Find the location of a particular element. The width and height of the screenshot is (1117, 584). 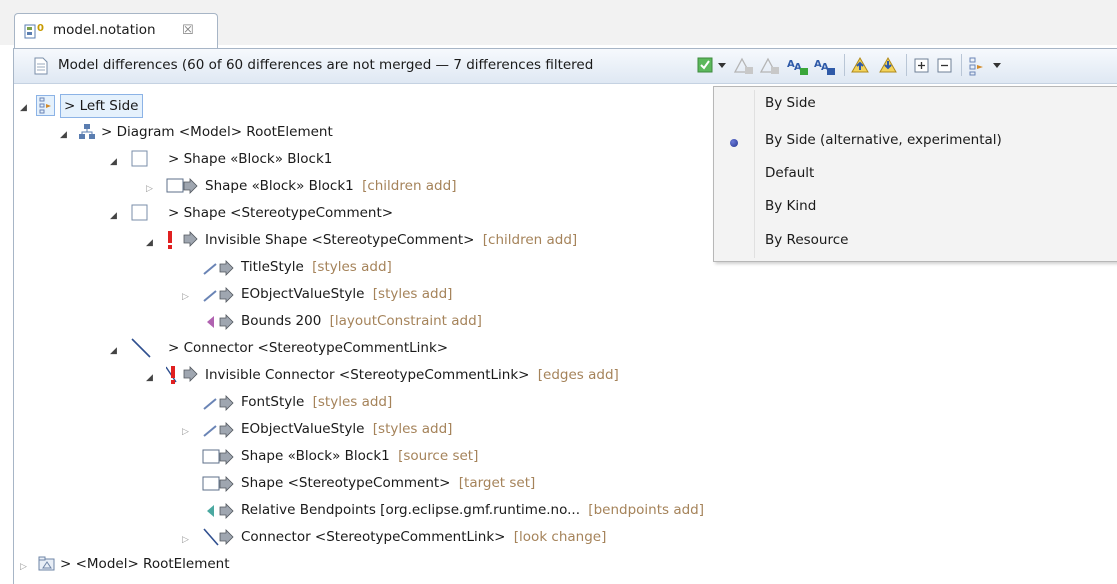

group-by-dropdown-icon is located at coordinates (997, 66).